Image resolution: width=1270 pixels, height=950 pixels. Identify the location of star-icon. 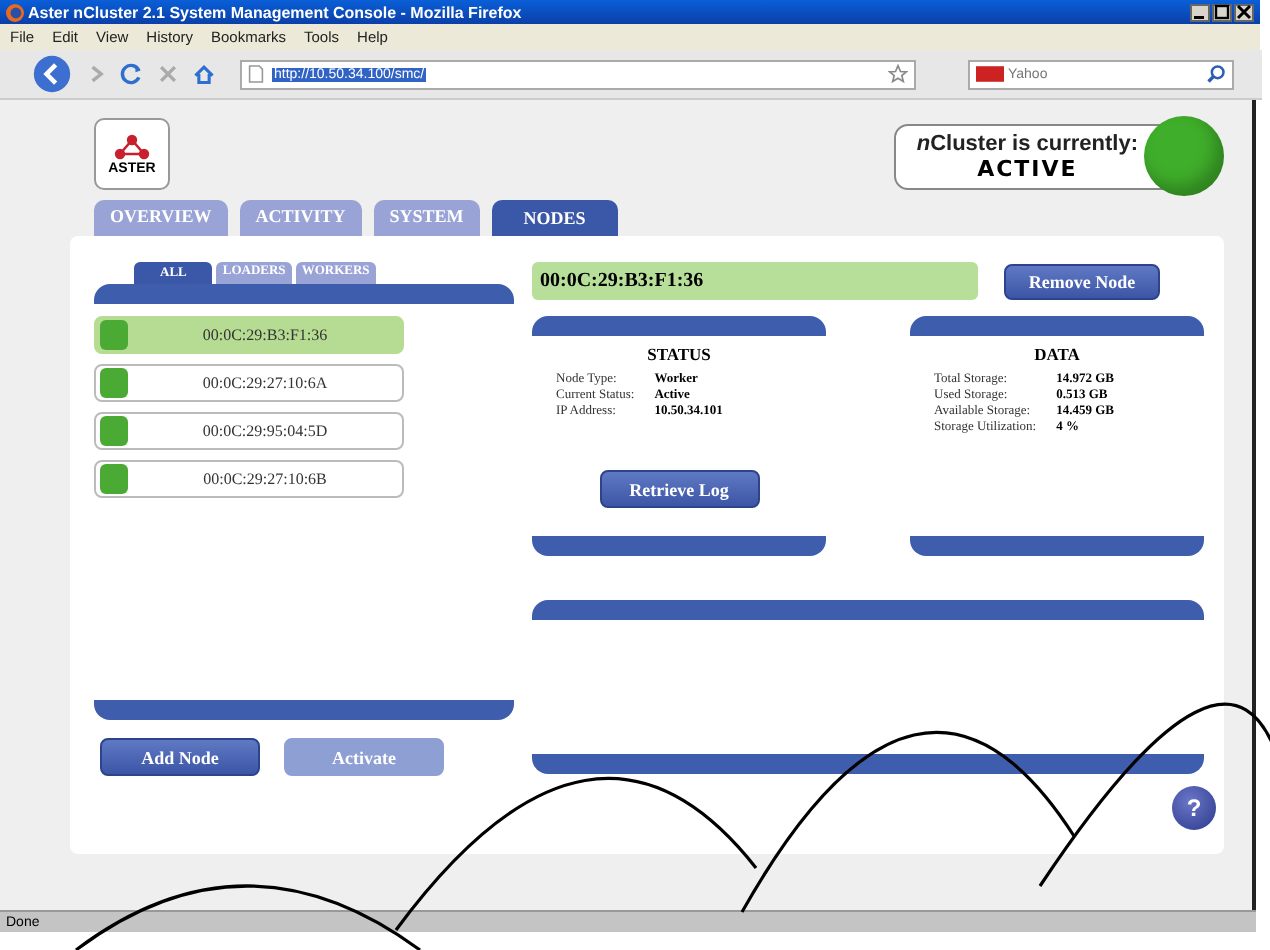
(898, 74).